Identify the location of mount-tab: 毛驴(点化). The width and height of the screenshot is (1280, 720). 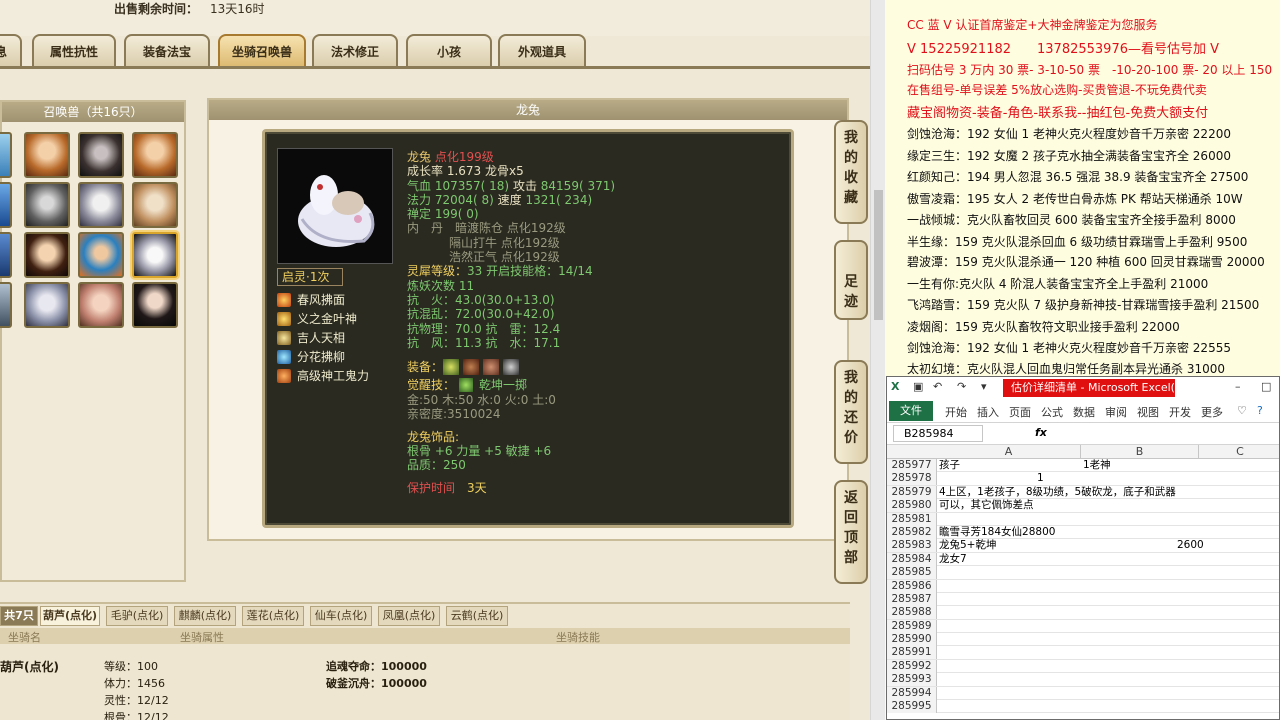
(137, 616).